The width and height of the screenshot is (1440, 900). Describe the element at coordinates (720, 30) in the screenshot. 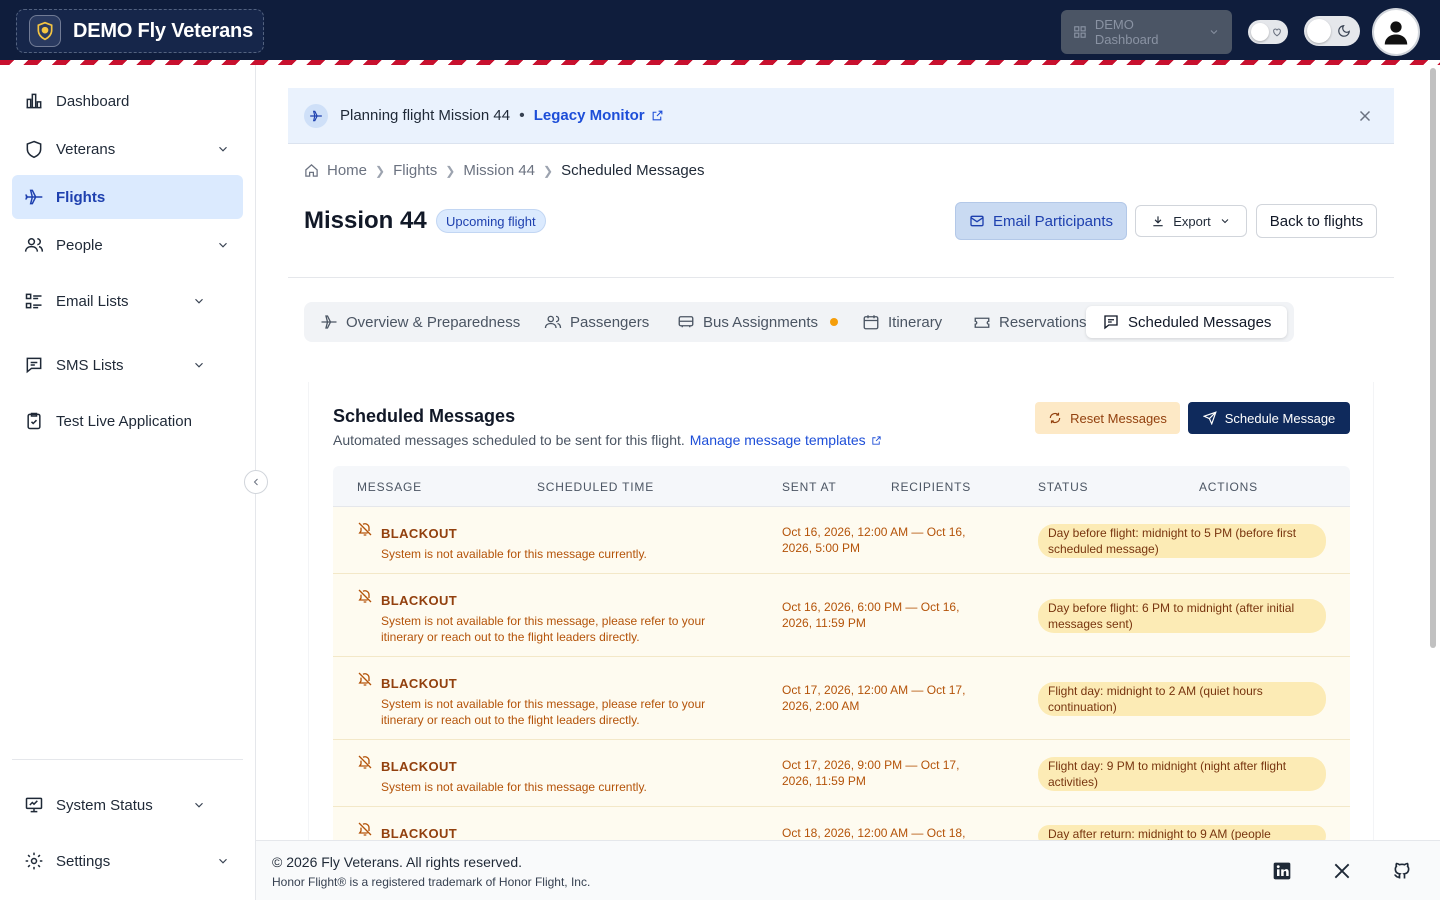

I see `top-bar: DEMO Fly Veterans DEMO Dashboard` at that location.